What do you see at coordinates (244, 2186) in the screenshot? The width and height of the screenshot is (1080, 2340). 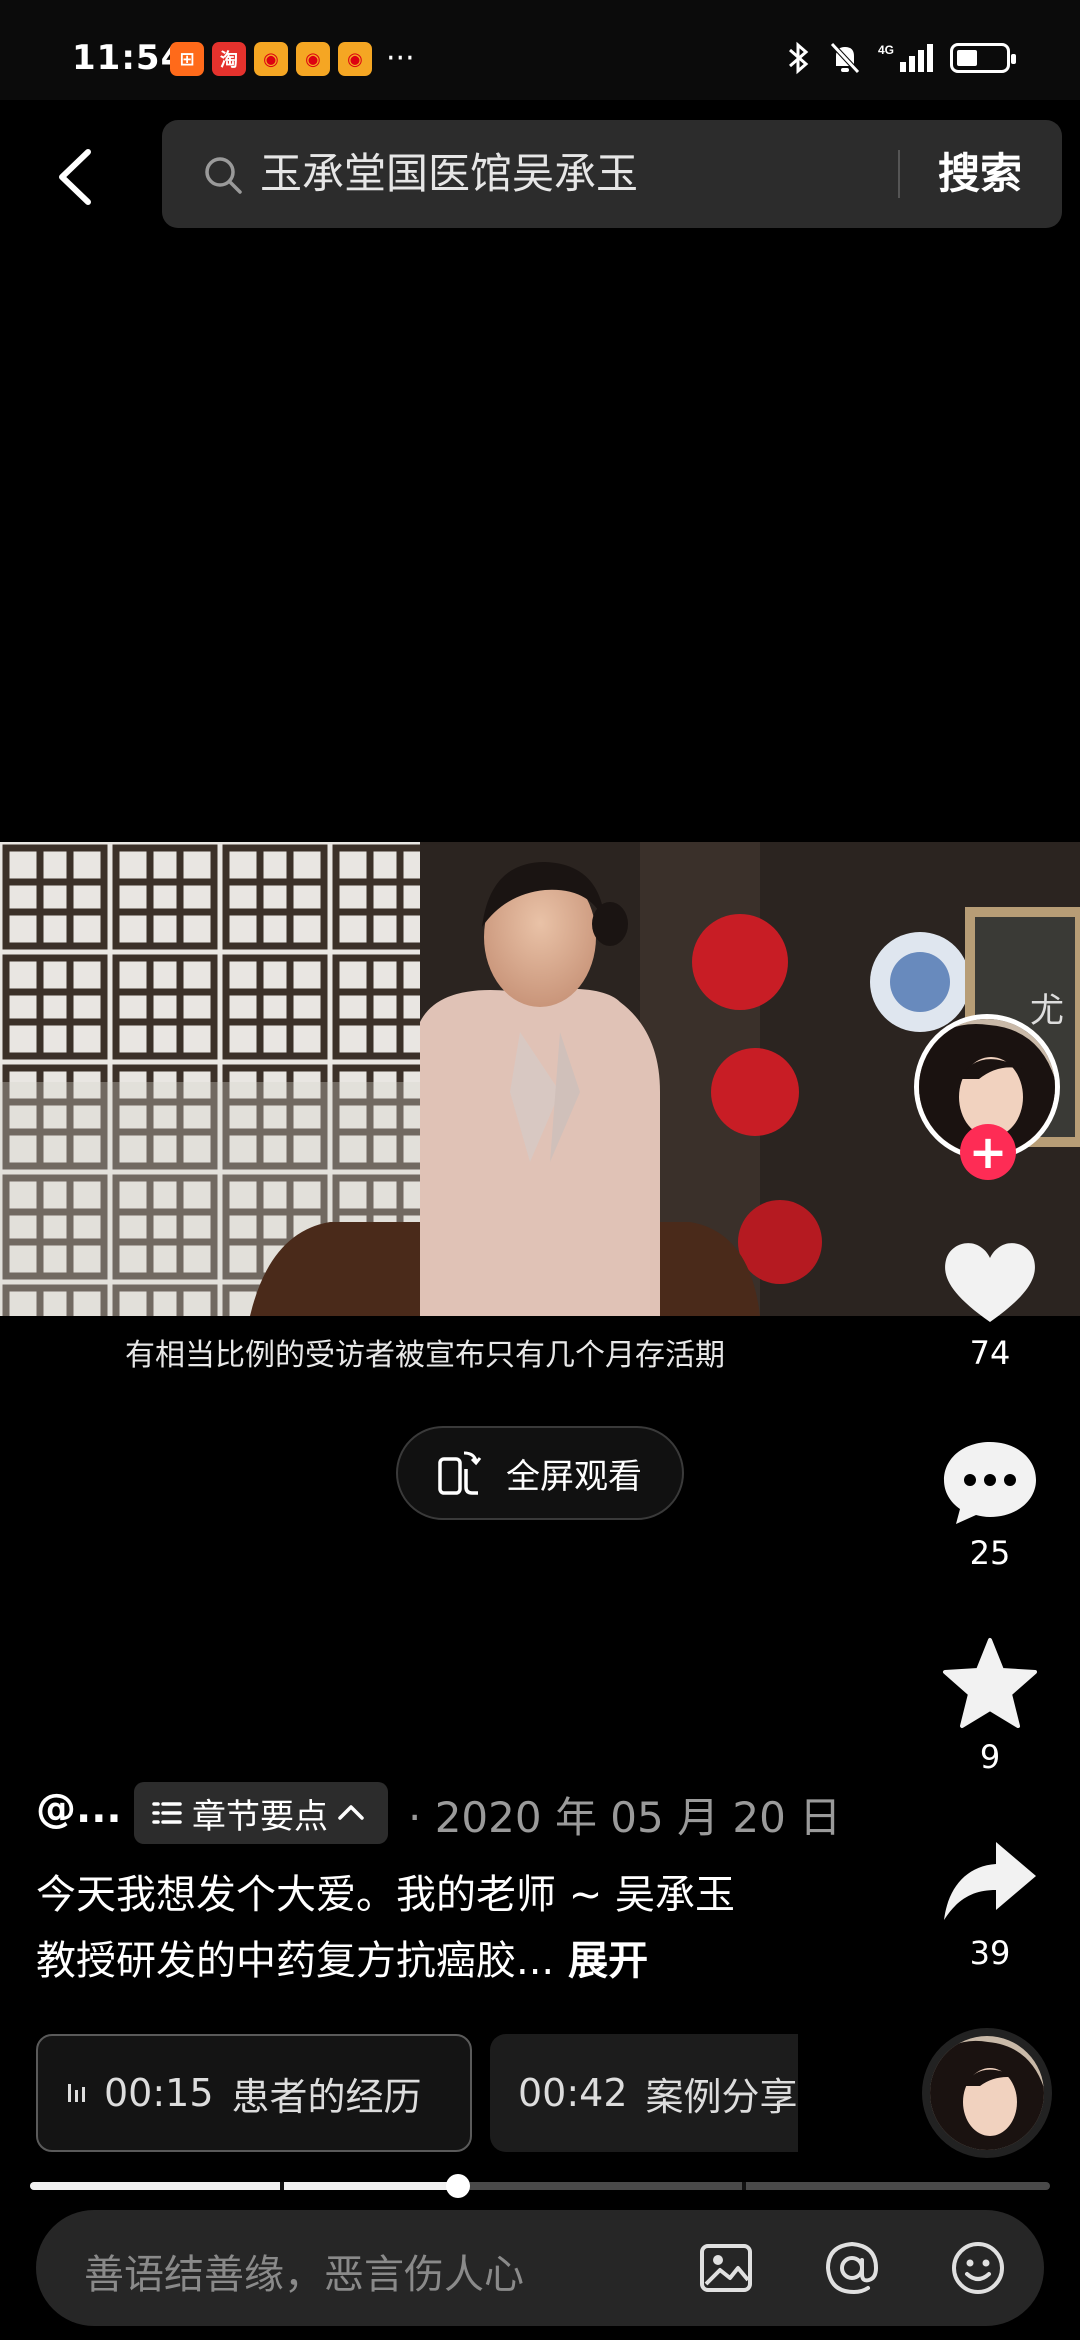 I see `progress-fill` at bounding box center [244, 2186].